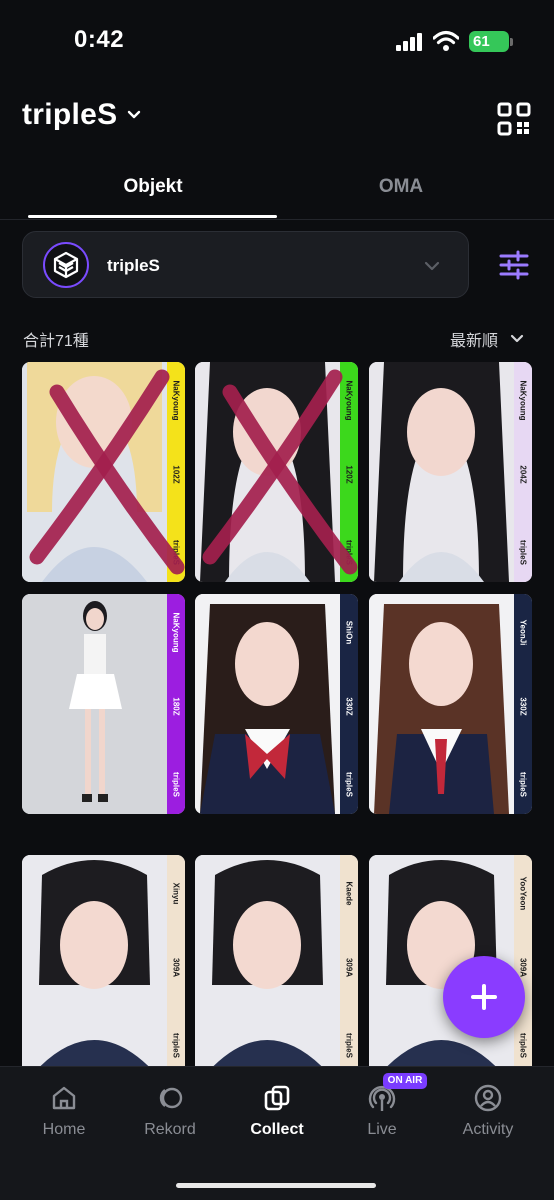 This screenshot has width=554, height=1200. I want to click on objekt-side-band: YeonJi 330Z tripleS, so click(523, 704).